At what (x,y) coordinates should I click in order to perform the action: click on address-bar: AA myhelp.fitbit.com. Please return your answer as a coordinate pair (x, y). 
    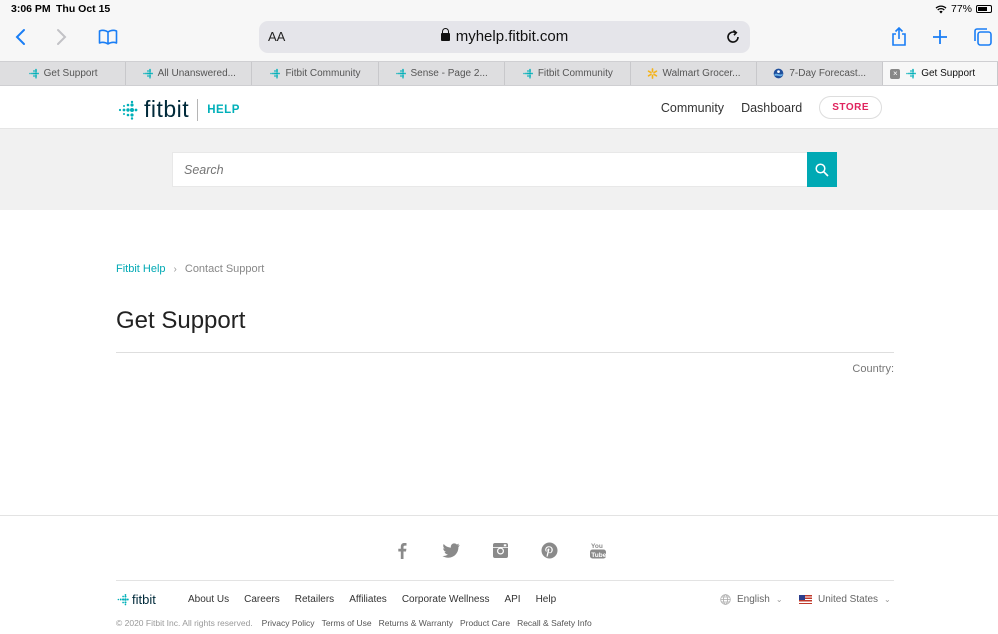
    Looking at the image, I should click on (504, 37).